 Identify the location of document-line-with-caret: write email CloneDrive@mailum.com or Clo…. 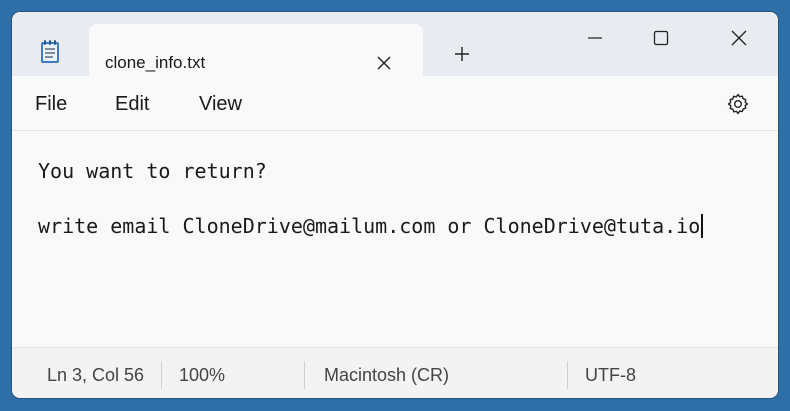
(371, 226).